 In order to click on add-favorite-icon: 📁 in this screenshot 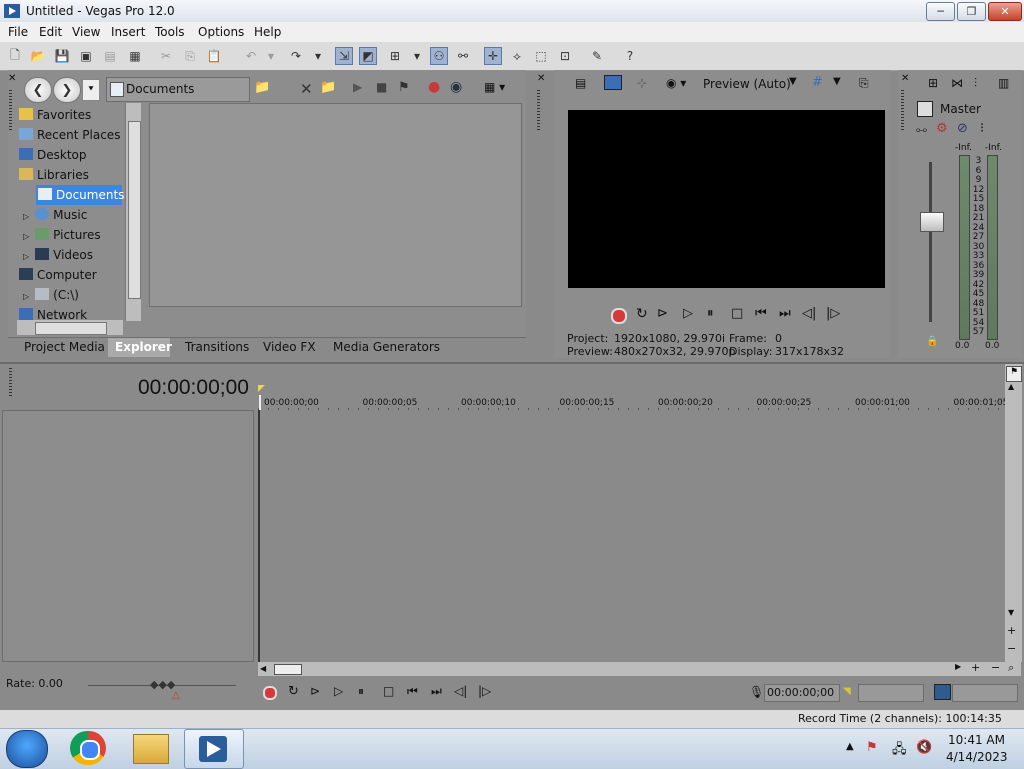, I will do `click(328, 87)`.